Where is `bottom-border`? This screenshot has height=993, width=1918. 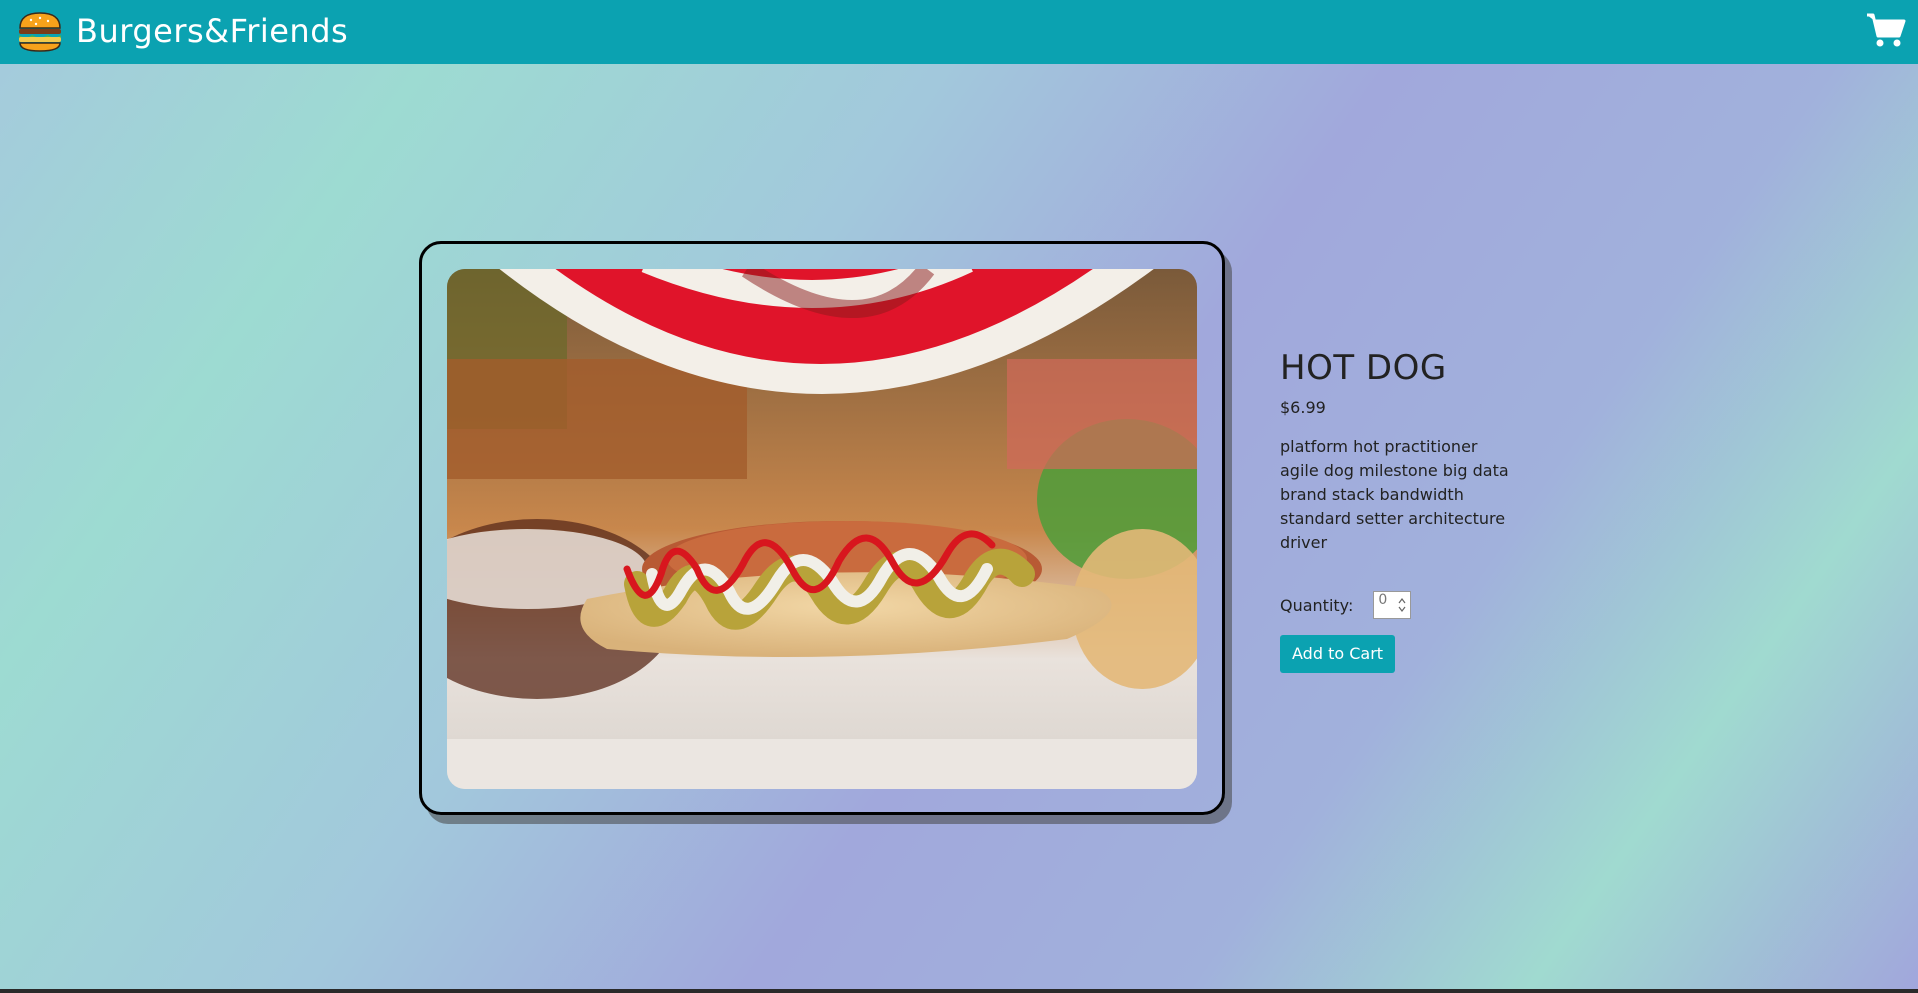
bottom-border is located at coordinates (959, 991).